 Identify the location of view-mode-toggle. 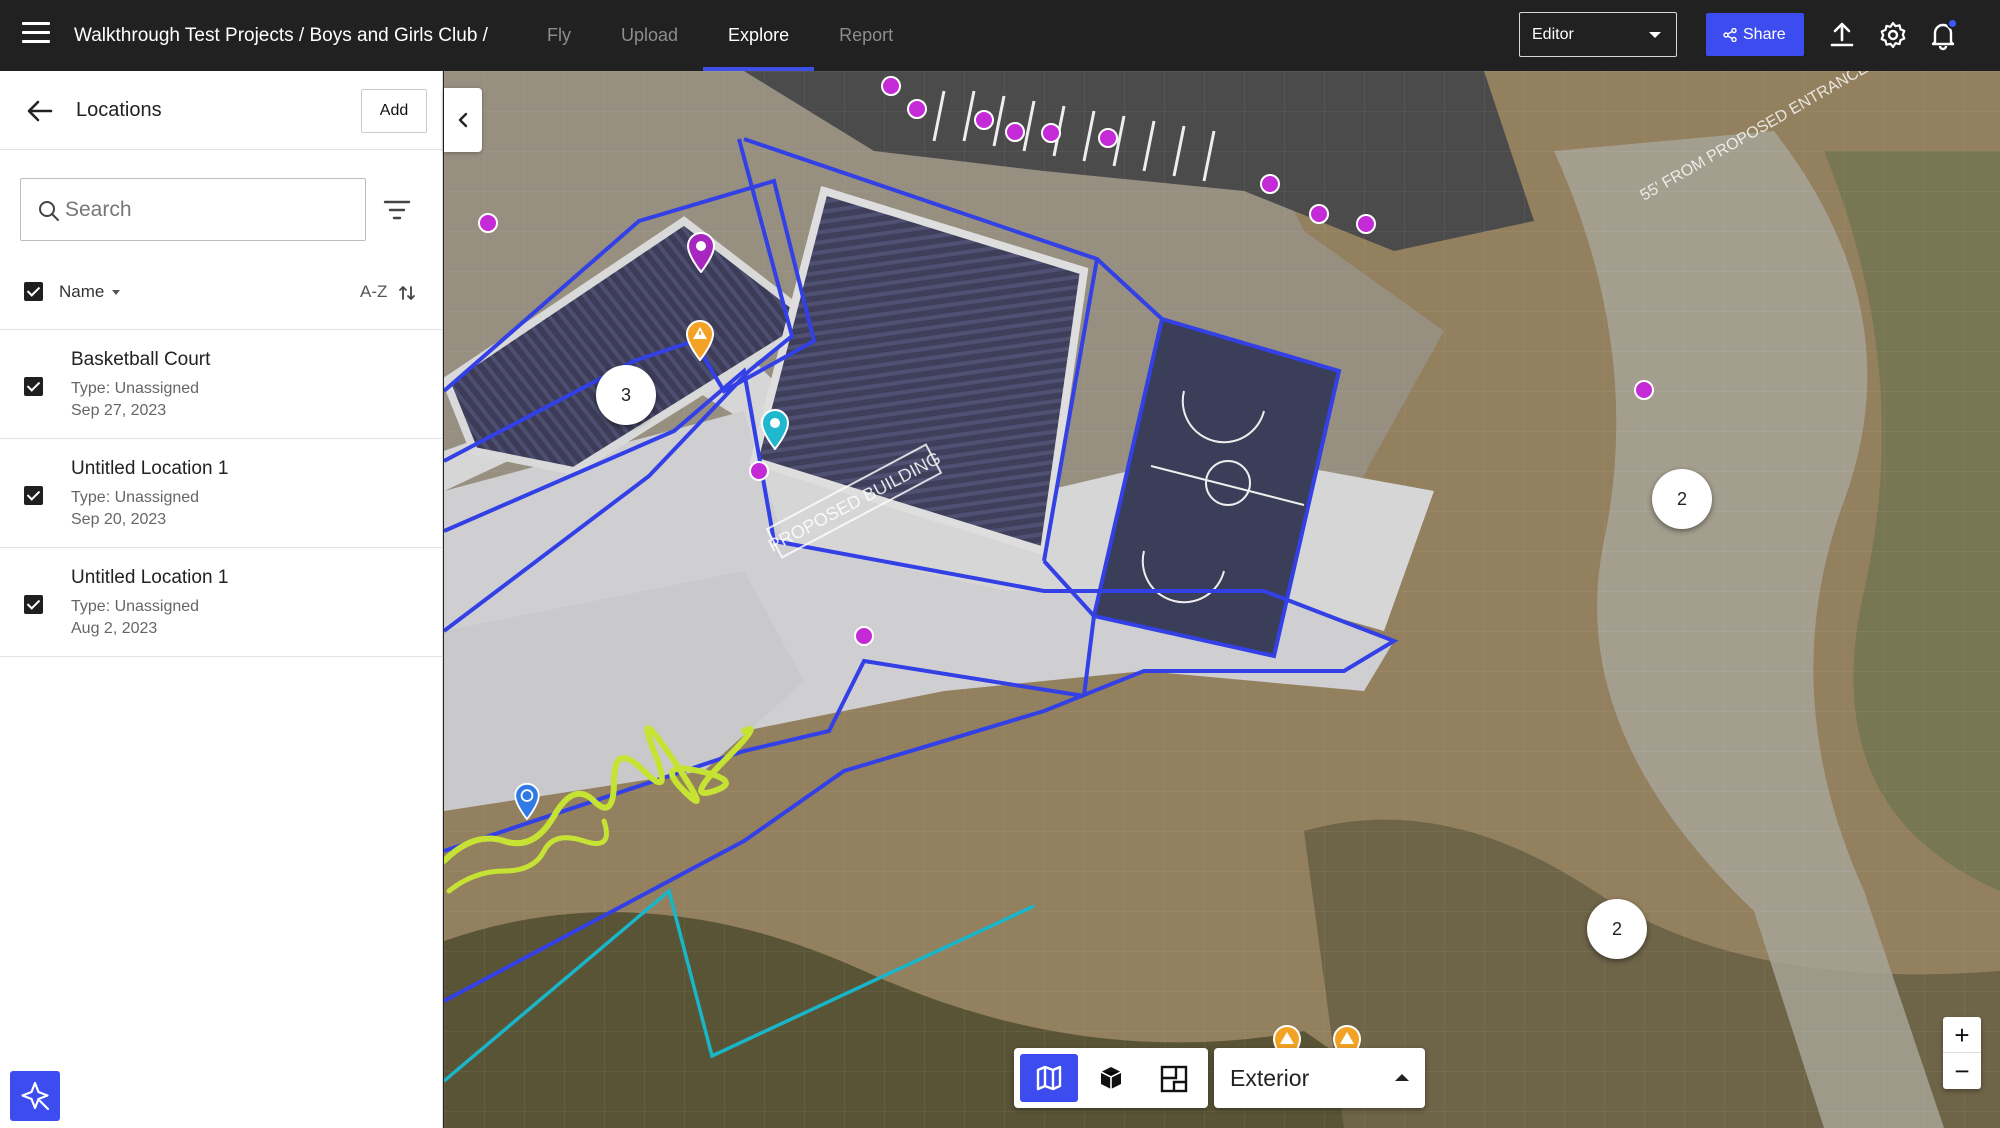
(1111, 1078).